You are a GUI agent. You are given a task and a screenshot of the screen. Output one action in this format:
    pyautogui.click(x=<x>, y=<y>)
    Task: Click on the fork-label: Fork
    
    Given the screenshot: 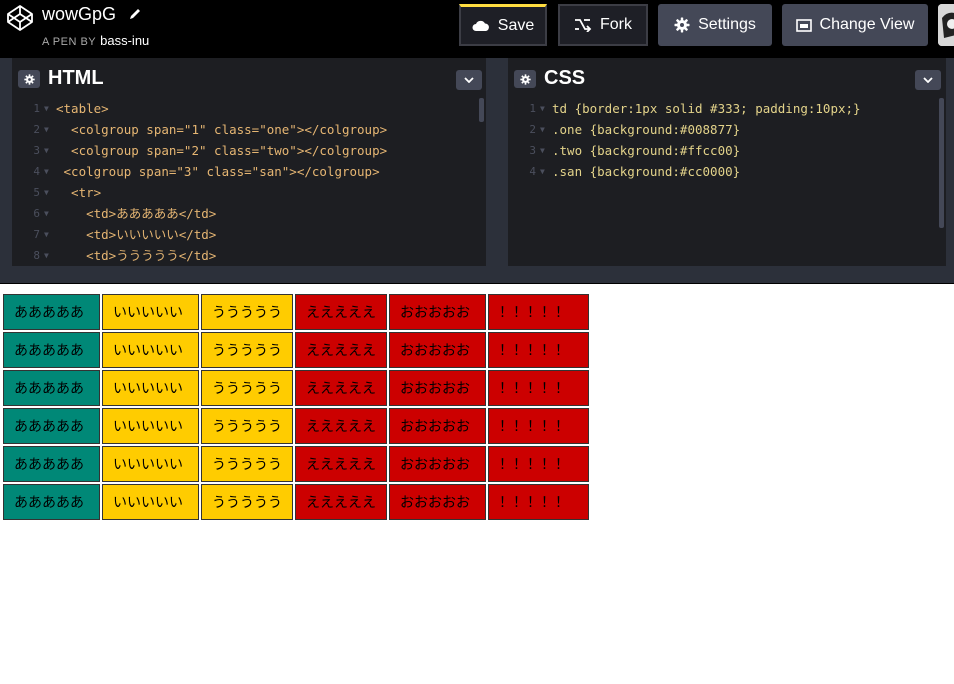 What is the action you would take?
    pyautogui.click(x=616, y=24)
    